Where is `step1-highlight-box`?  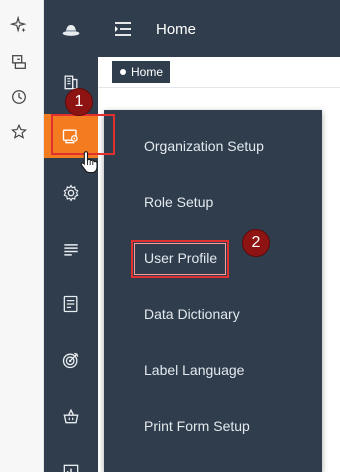 step1-highlight-box is located at coordinates (83, 134).